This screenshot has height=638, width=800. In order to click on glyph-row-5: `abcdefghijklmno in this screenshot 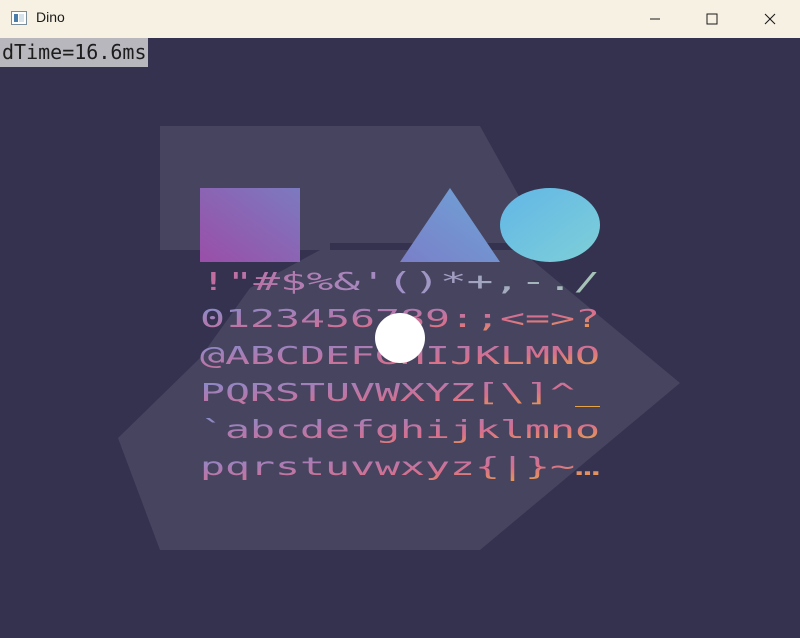, I will do `click(400, 429)`.